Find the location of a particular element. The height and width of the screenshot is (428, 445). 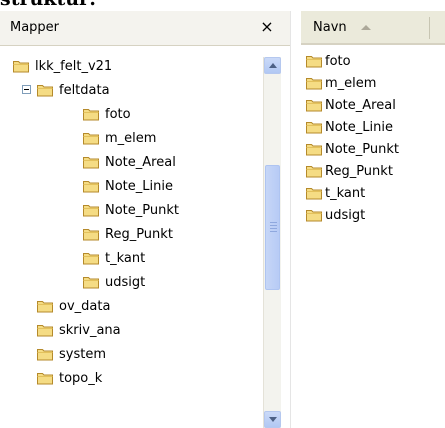

tree-item: Note_Areal is located at coordinates (129, 162).